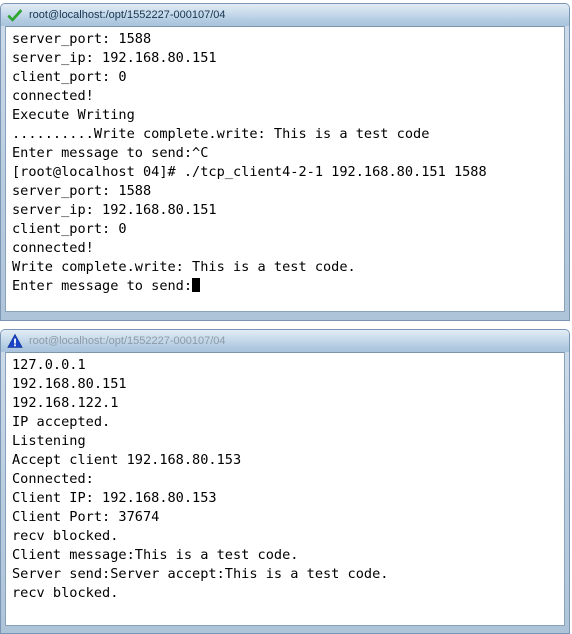 The width and height of the screenshot is (572, 634). What do you see at coordinates (86, 517) in the screenshot?
I see `terminal-line: Client Port: 37674` at bounding box center [86, 517].